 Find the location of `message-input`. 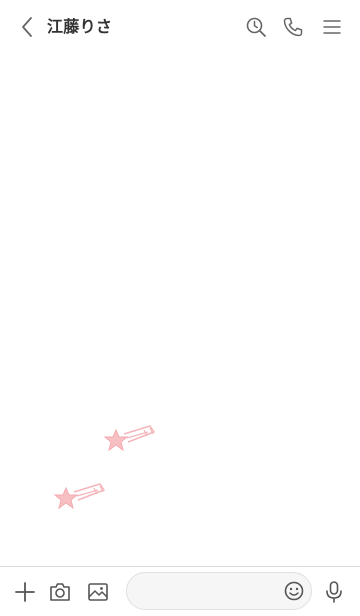

message-input is located at coordinates (206, 592).